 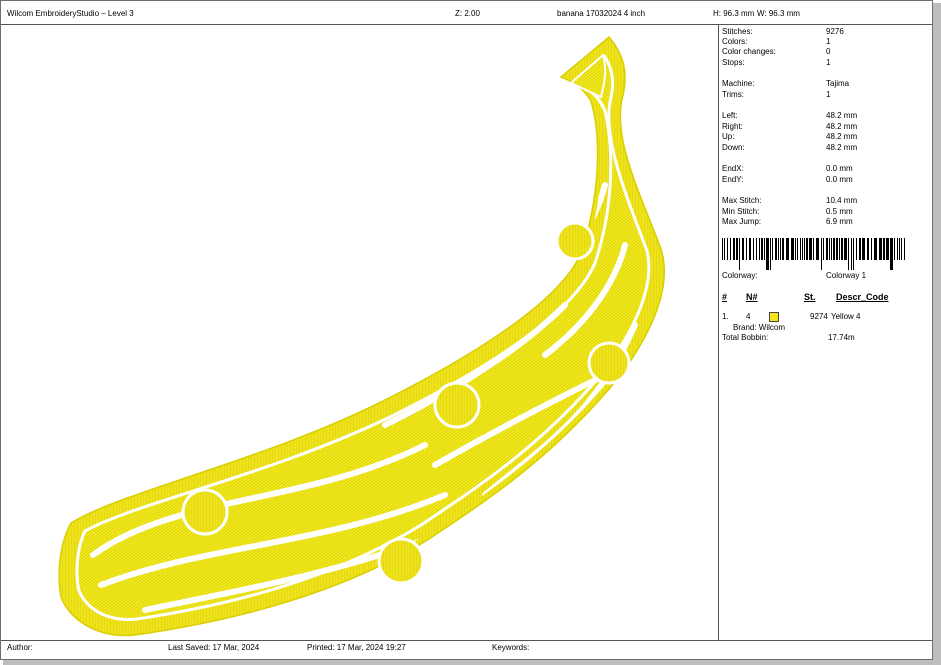 What do you see at coordinates (749, 51) in the screenshot?
I see `color-changes-label: Color changes:` at bounding box center [749, 51].